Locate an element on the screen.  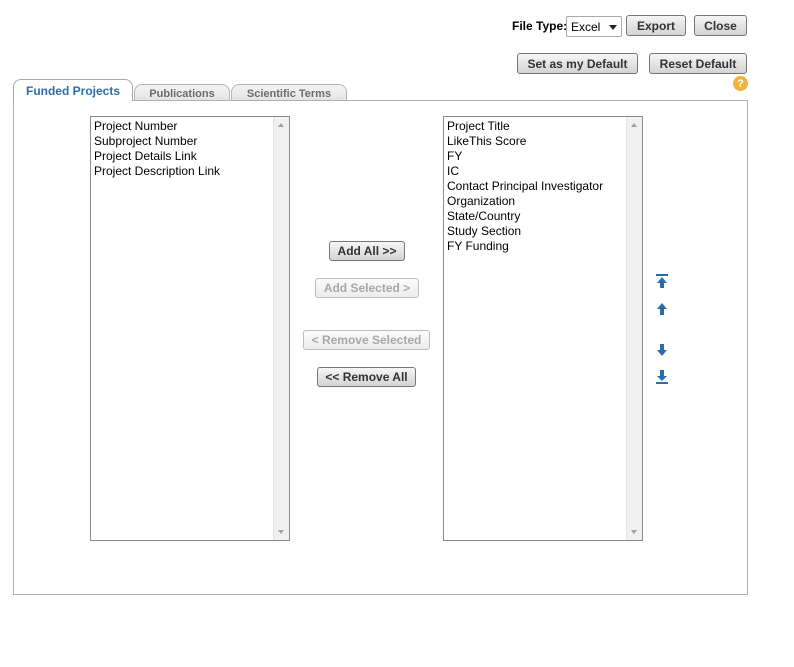
list-item: Subproject Number is located at coordinates (157, 141).